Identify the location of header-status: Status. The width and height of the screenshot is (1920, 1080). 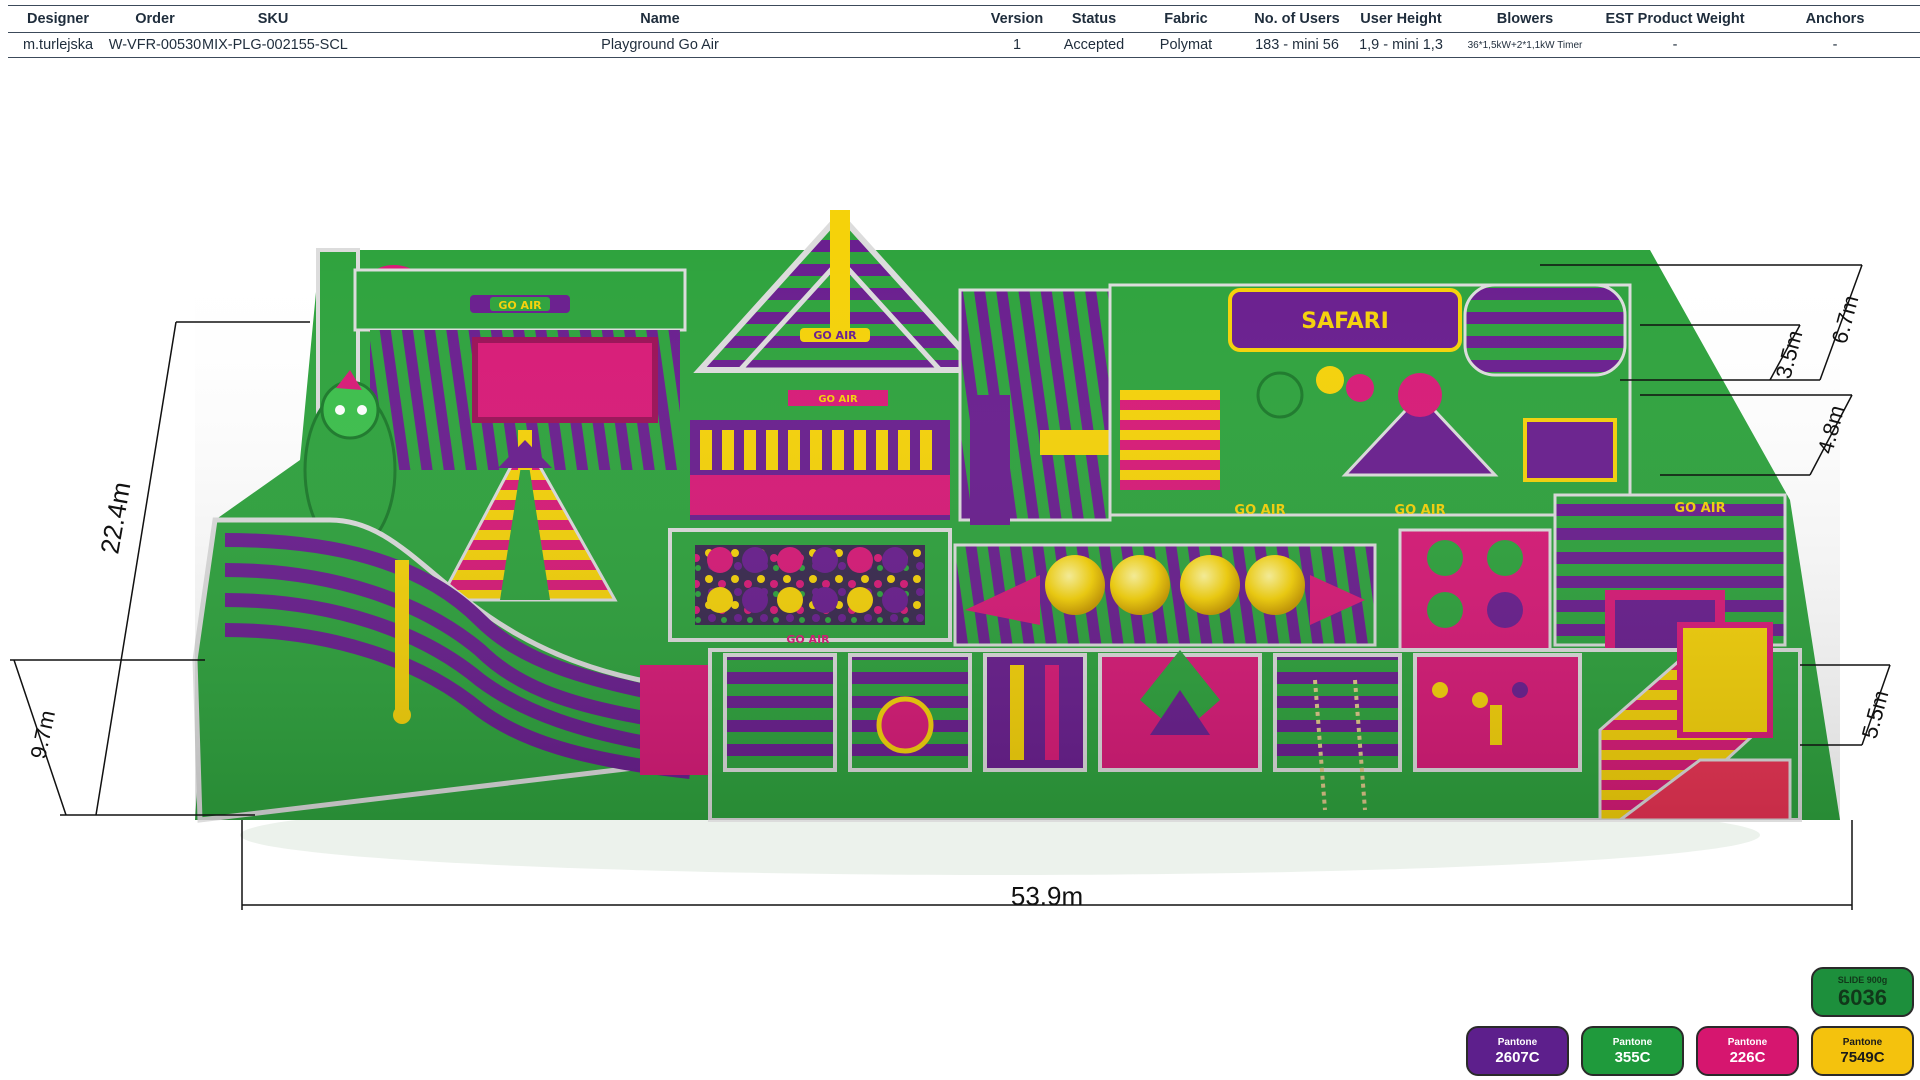
(1094, 19).